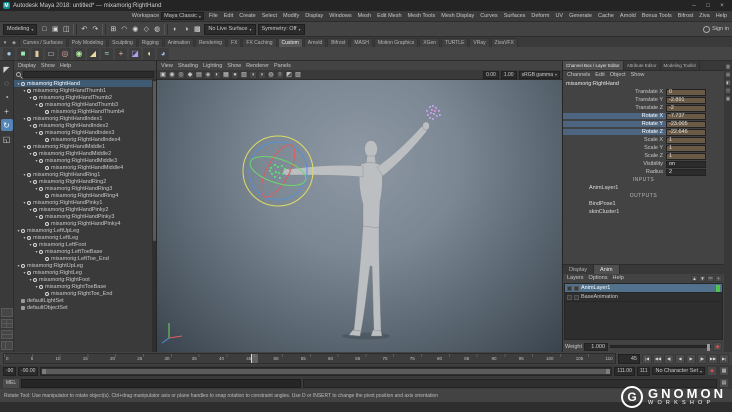  What do you see at coordinates (614, 124) in the screenshot?
I see `channel-name: Rotate Y` at bounding box center [614, 124].